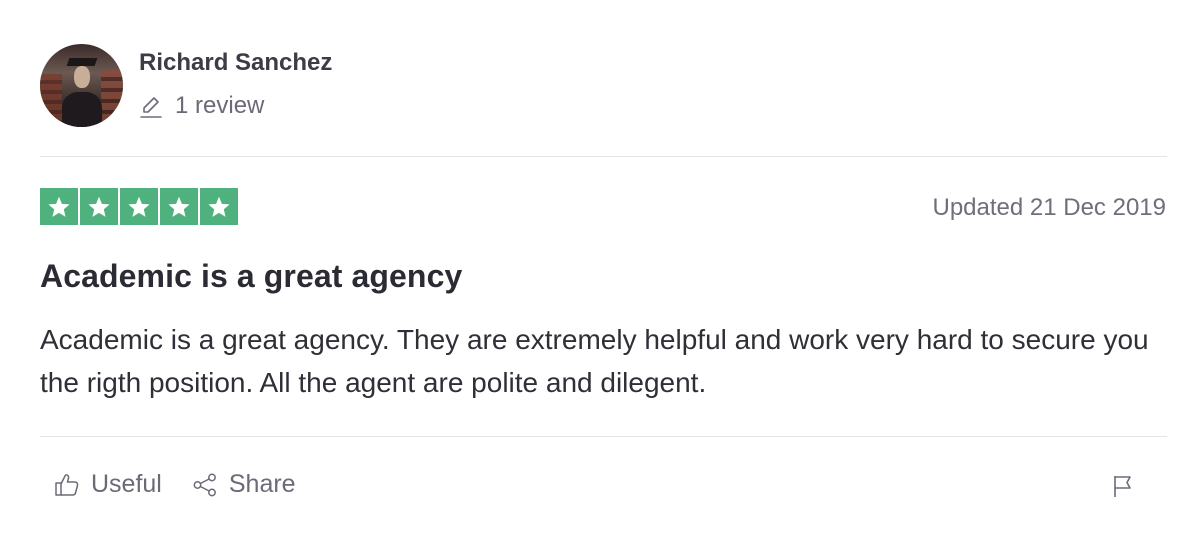 Image resolution: width=1200 pixels, height=549 pixels. I want to click on review-title: Academic is a great agency, so click(251, 276).